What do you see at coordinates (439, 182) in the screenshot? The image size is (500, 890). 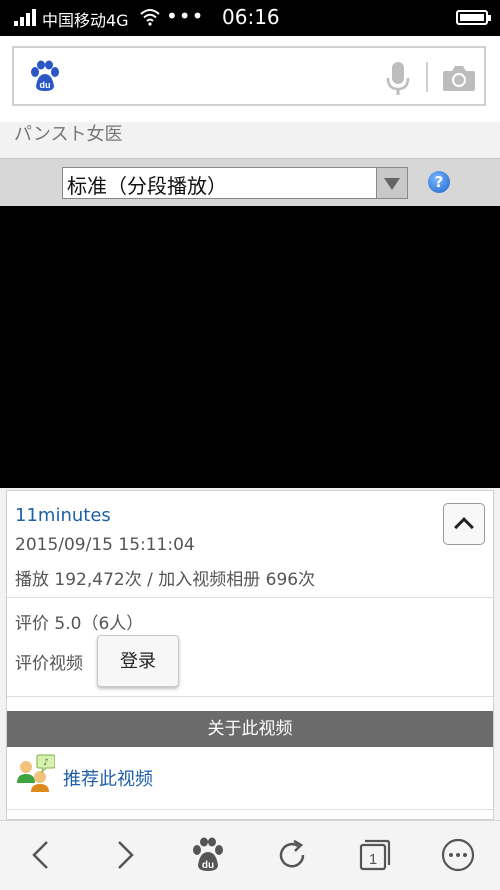 I see `help-icon: ?` at bounding box center [439, 182].